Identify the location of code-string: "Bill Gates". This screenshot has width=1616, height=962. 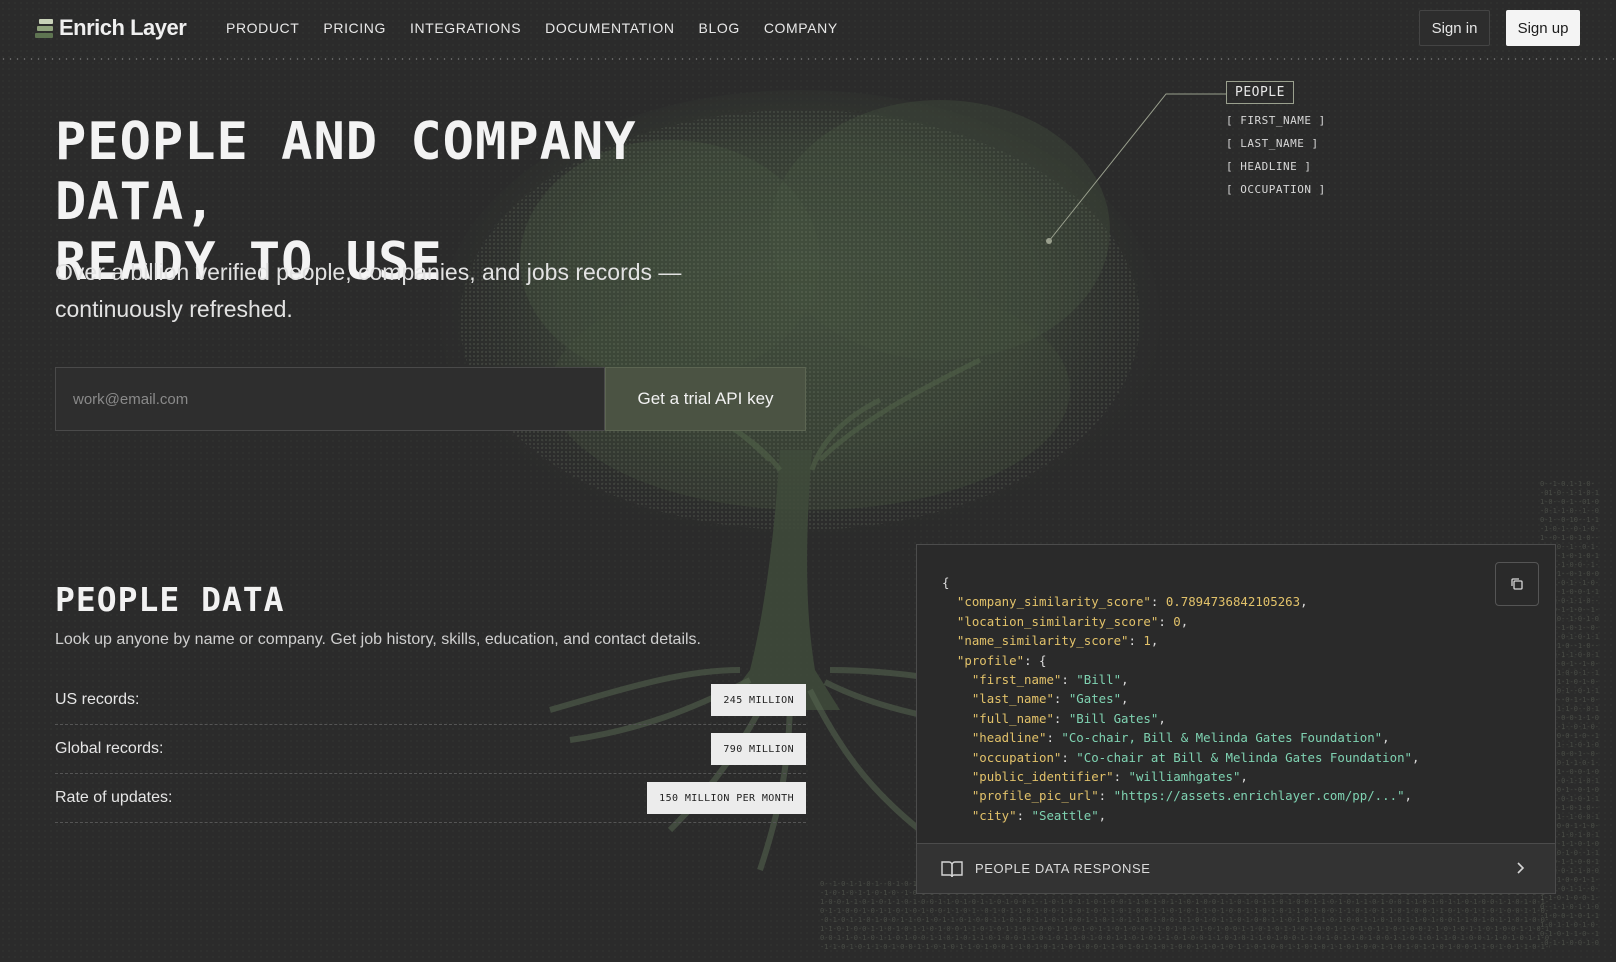
(1113, 718).